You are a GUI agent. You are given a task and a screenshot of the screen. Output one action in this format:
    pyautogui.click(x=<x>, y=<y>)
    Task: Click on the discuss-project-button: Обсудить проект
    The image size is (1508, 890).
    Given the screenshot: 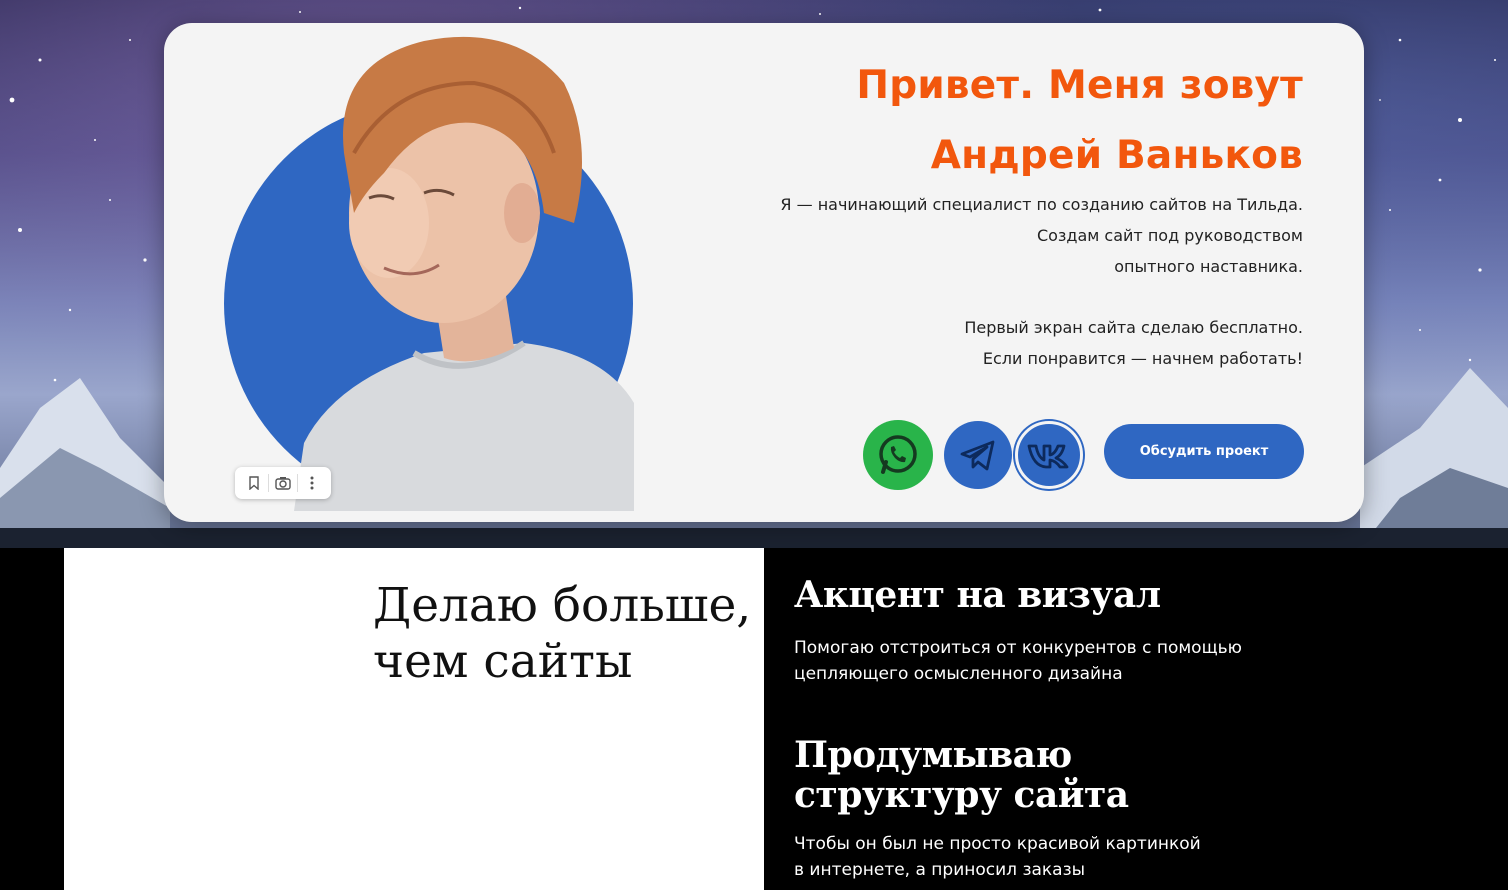 What is the action you would take?
    pyautogui.click(x=1204, y=451)
    